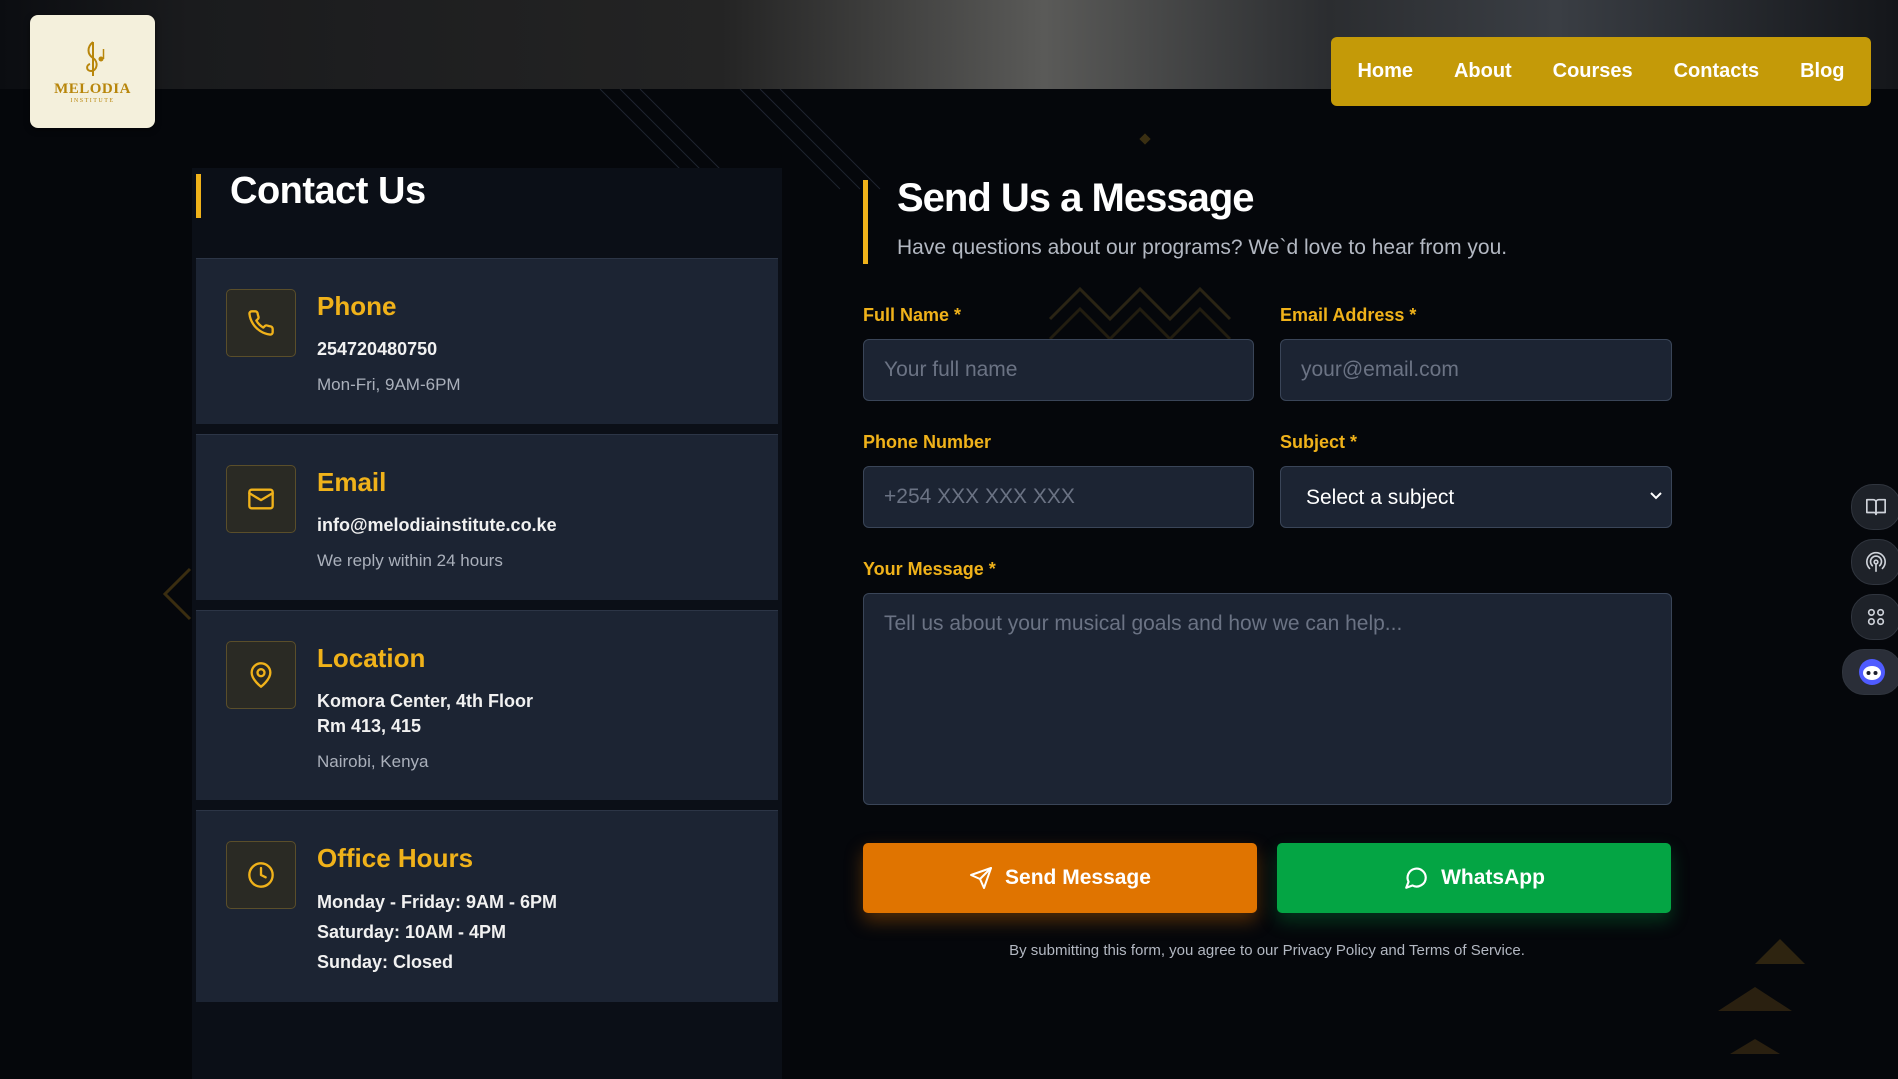  What do you see at coordinates (369, 726) in the screenshot?
I see `location-rooms: Rm 413, 415` at bounding box center [369, 726].